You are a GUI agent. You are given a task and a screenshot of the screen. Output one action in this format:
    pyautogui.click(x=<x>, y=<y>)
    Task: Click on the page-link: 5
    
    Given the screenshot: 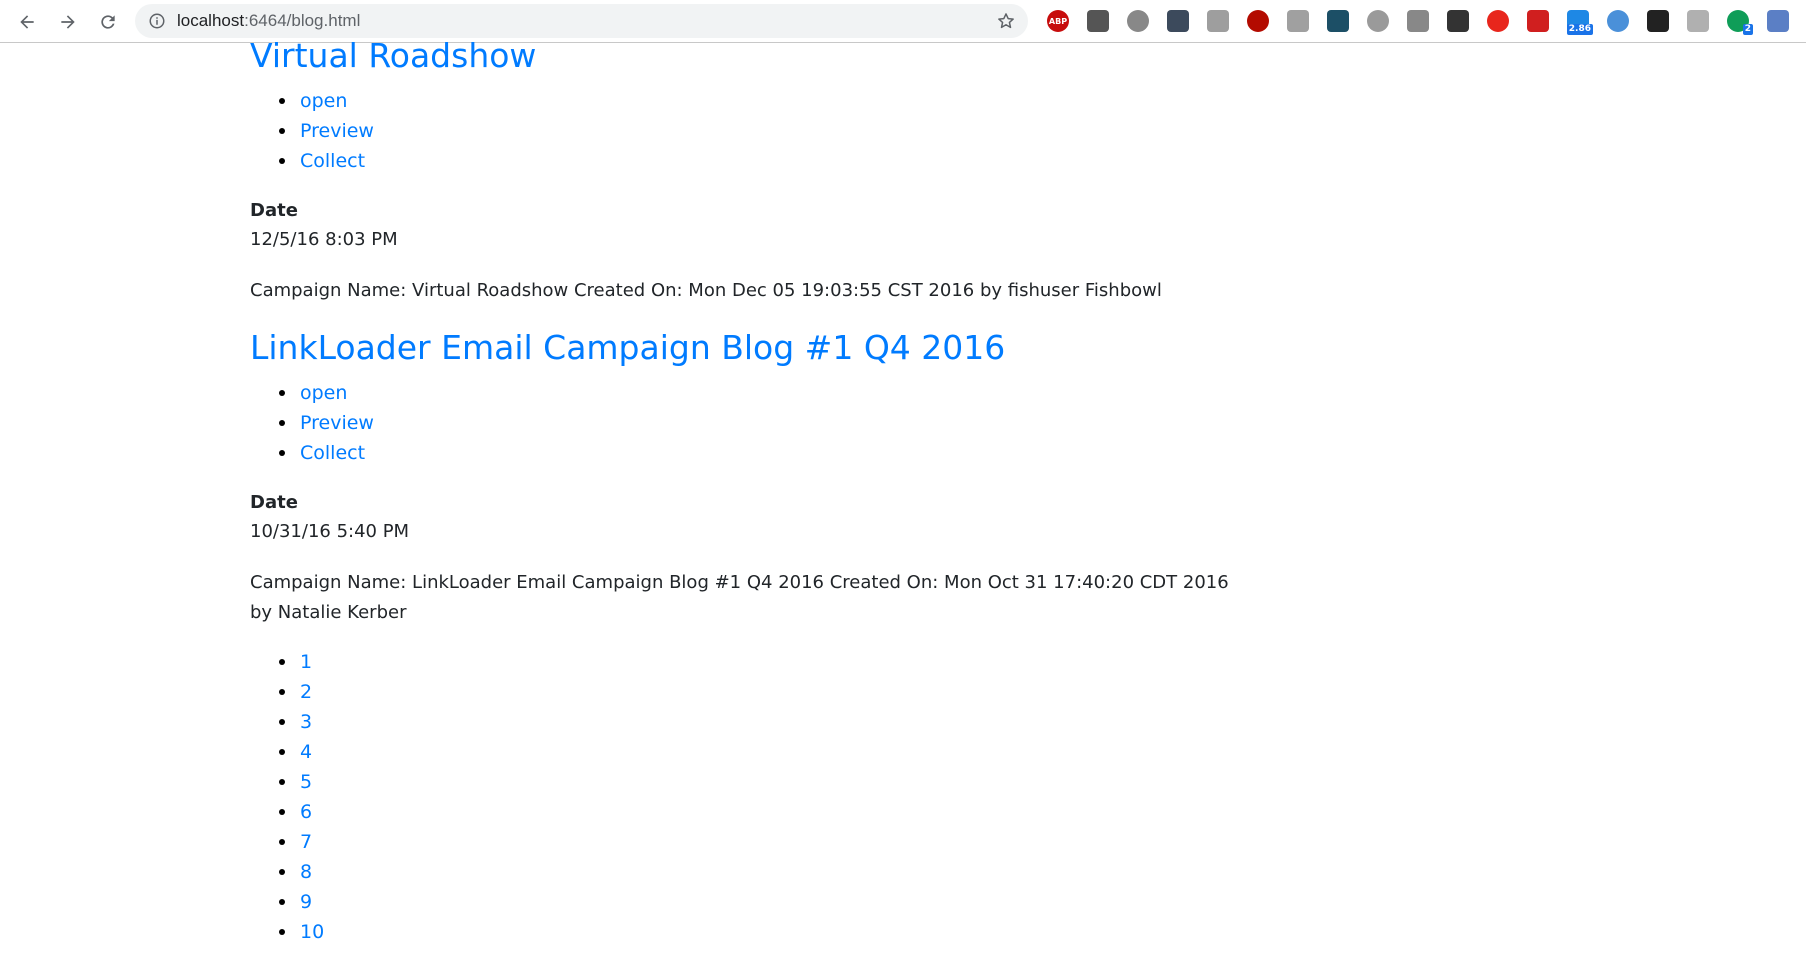 What is the action you would take?
    pyautogui.click(x=287, y=782)
    